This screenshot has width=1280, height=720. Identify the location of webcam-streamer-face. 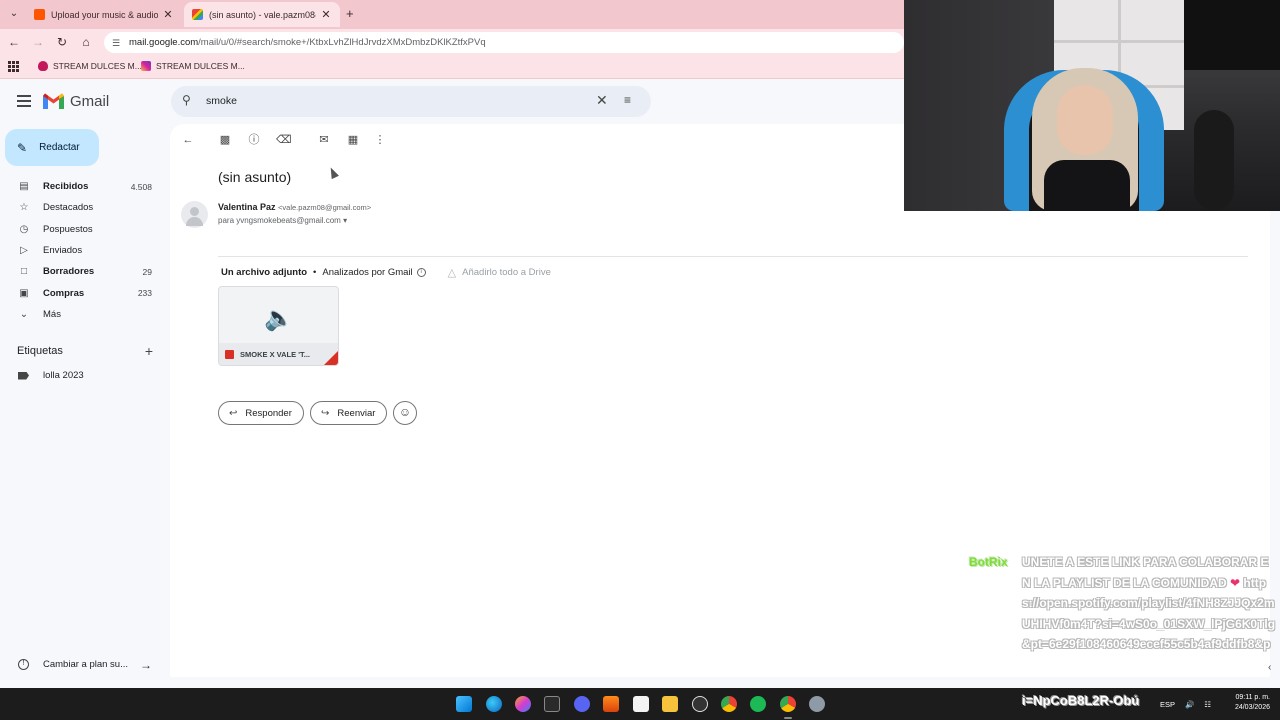
(1085, 120).